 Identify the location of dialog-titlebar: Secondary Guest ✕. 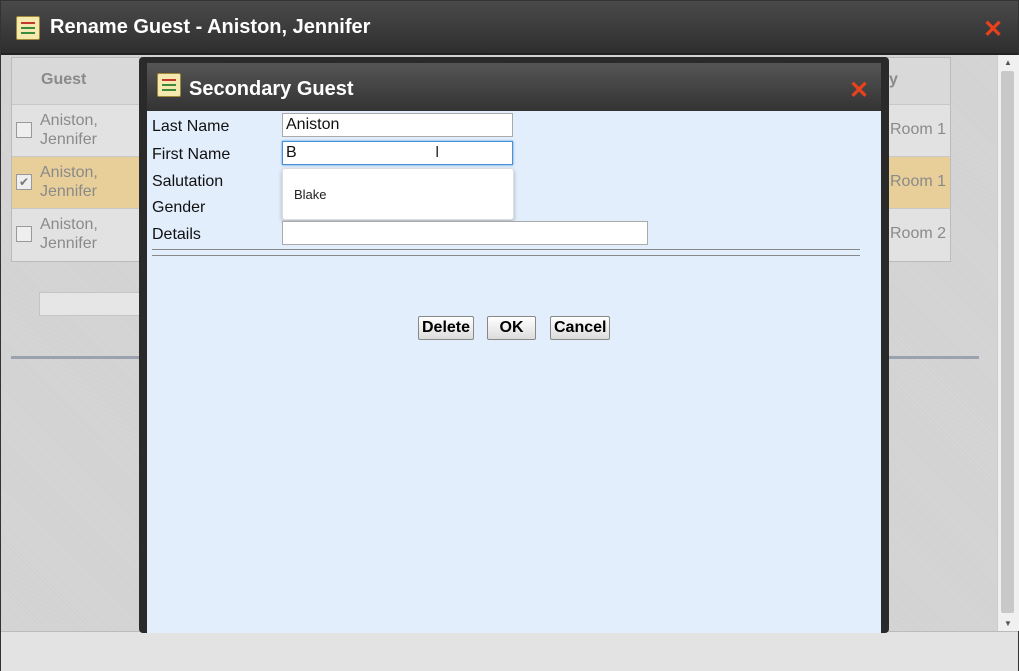
(514, 87).